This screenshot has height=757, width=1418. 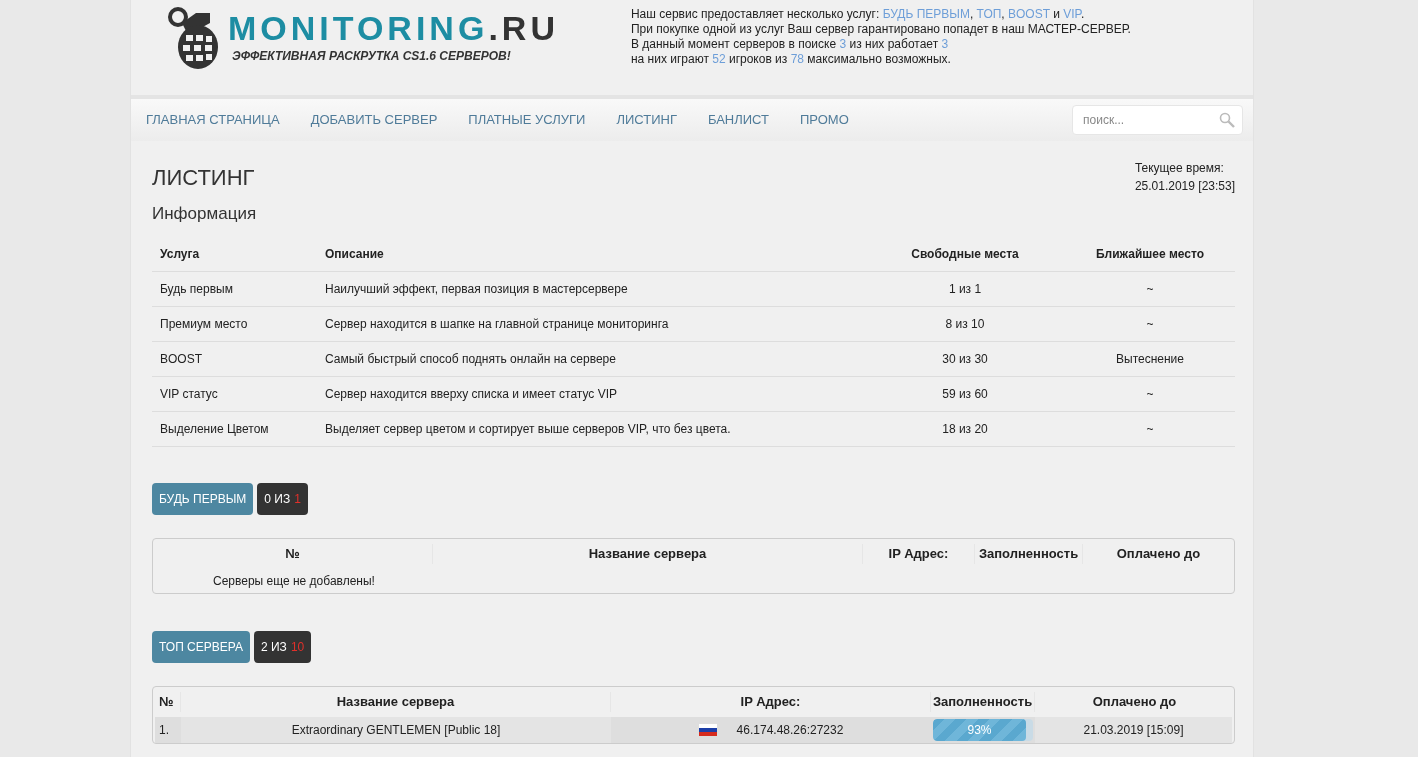 What do you see at coordinates (180, 253) in the screenshot?
I see `column-header: Услуга` at bounding box center [180, 253].